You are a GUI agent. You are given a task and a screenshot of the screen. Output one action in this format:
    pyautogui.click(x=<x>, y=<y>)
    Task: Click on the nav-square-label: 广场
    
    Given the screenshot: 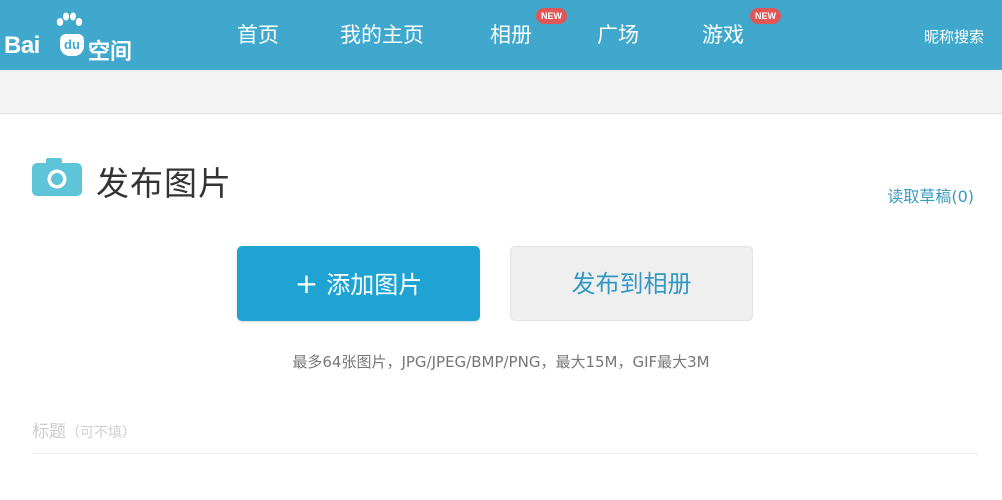 What is the action you would take?
    pyautogui.click(x=618, y=35)
    